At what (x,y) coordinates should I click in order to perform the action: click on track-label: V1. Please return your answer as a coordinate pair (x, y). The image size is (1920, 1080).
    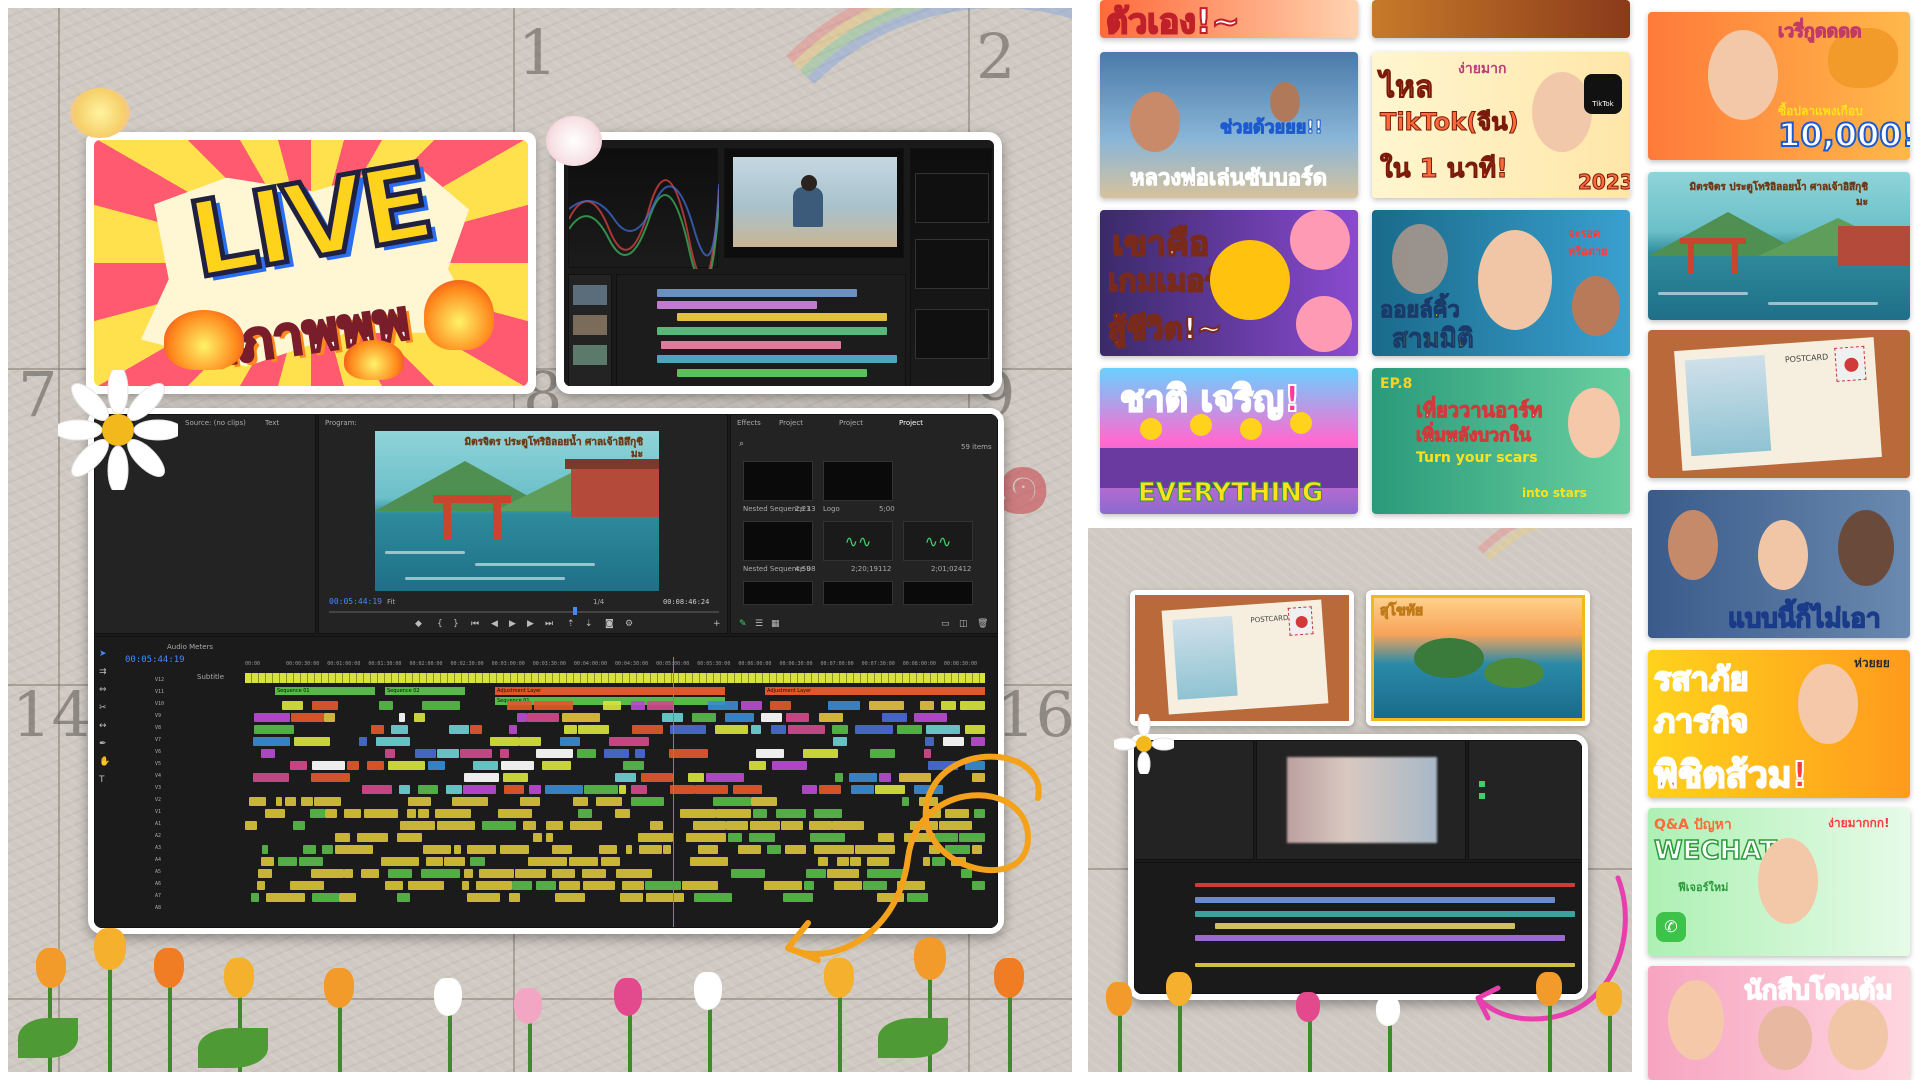
    Looking at the image, I should click on (158, 812).